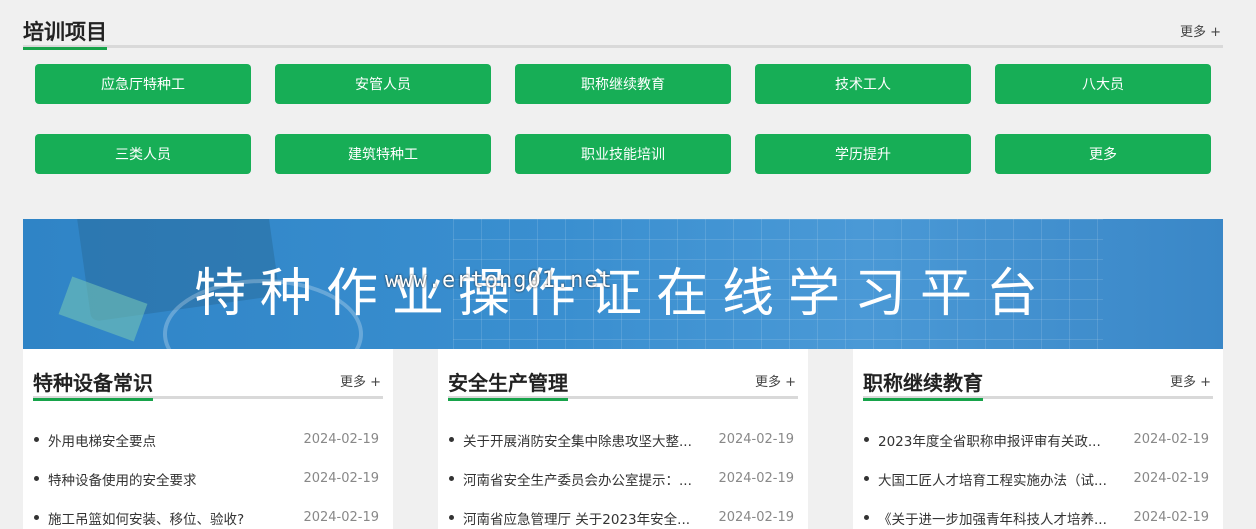  What do you see at coordinates (622, 294) in the screenshot?
I see `banner-title: 特种作业操作证在线学习平台` at bounding box center [622, 294].